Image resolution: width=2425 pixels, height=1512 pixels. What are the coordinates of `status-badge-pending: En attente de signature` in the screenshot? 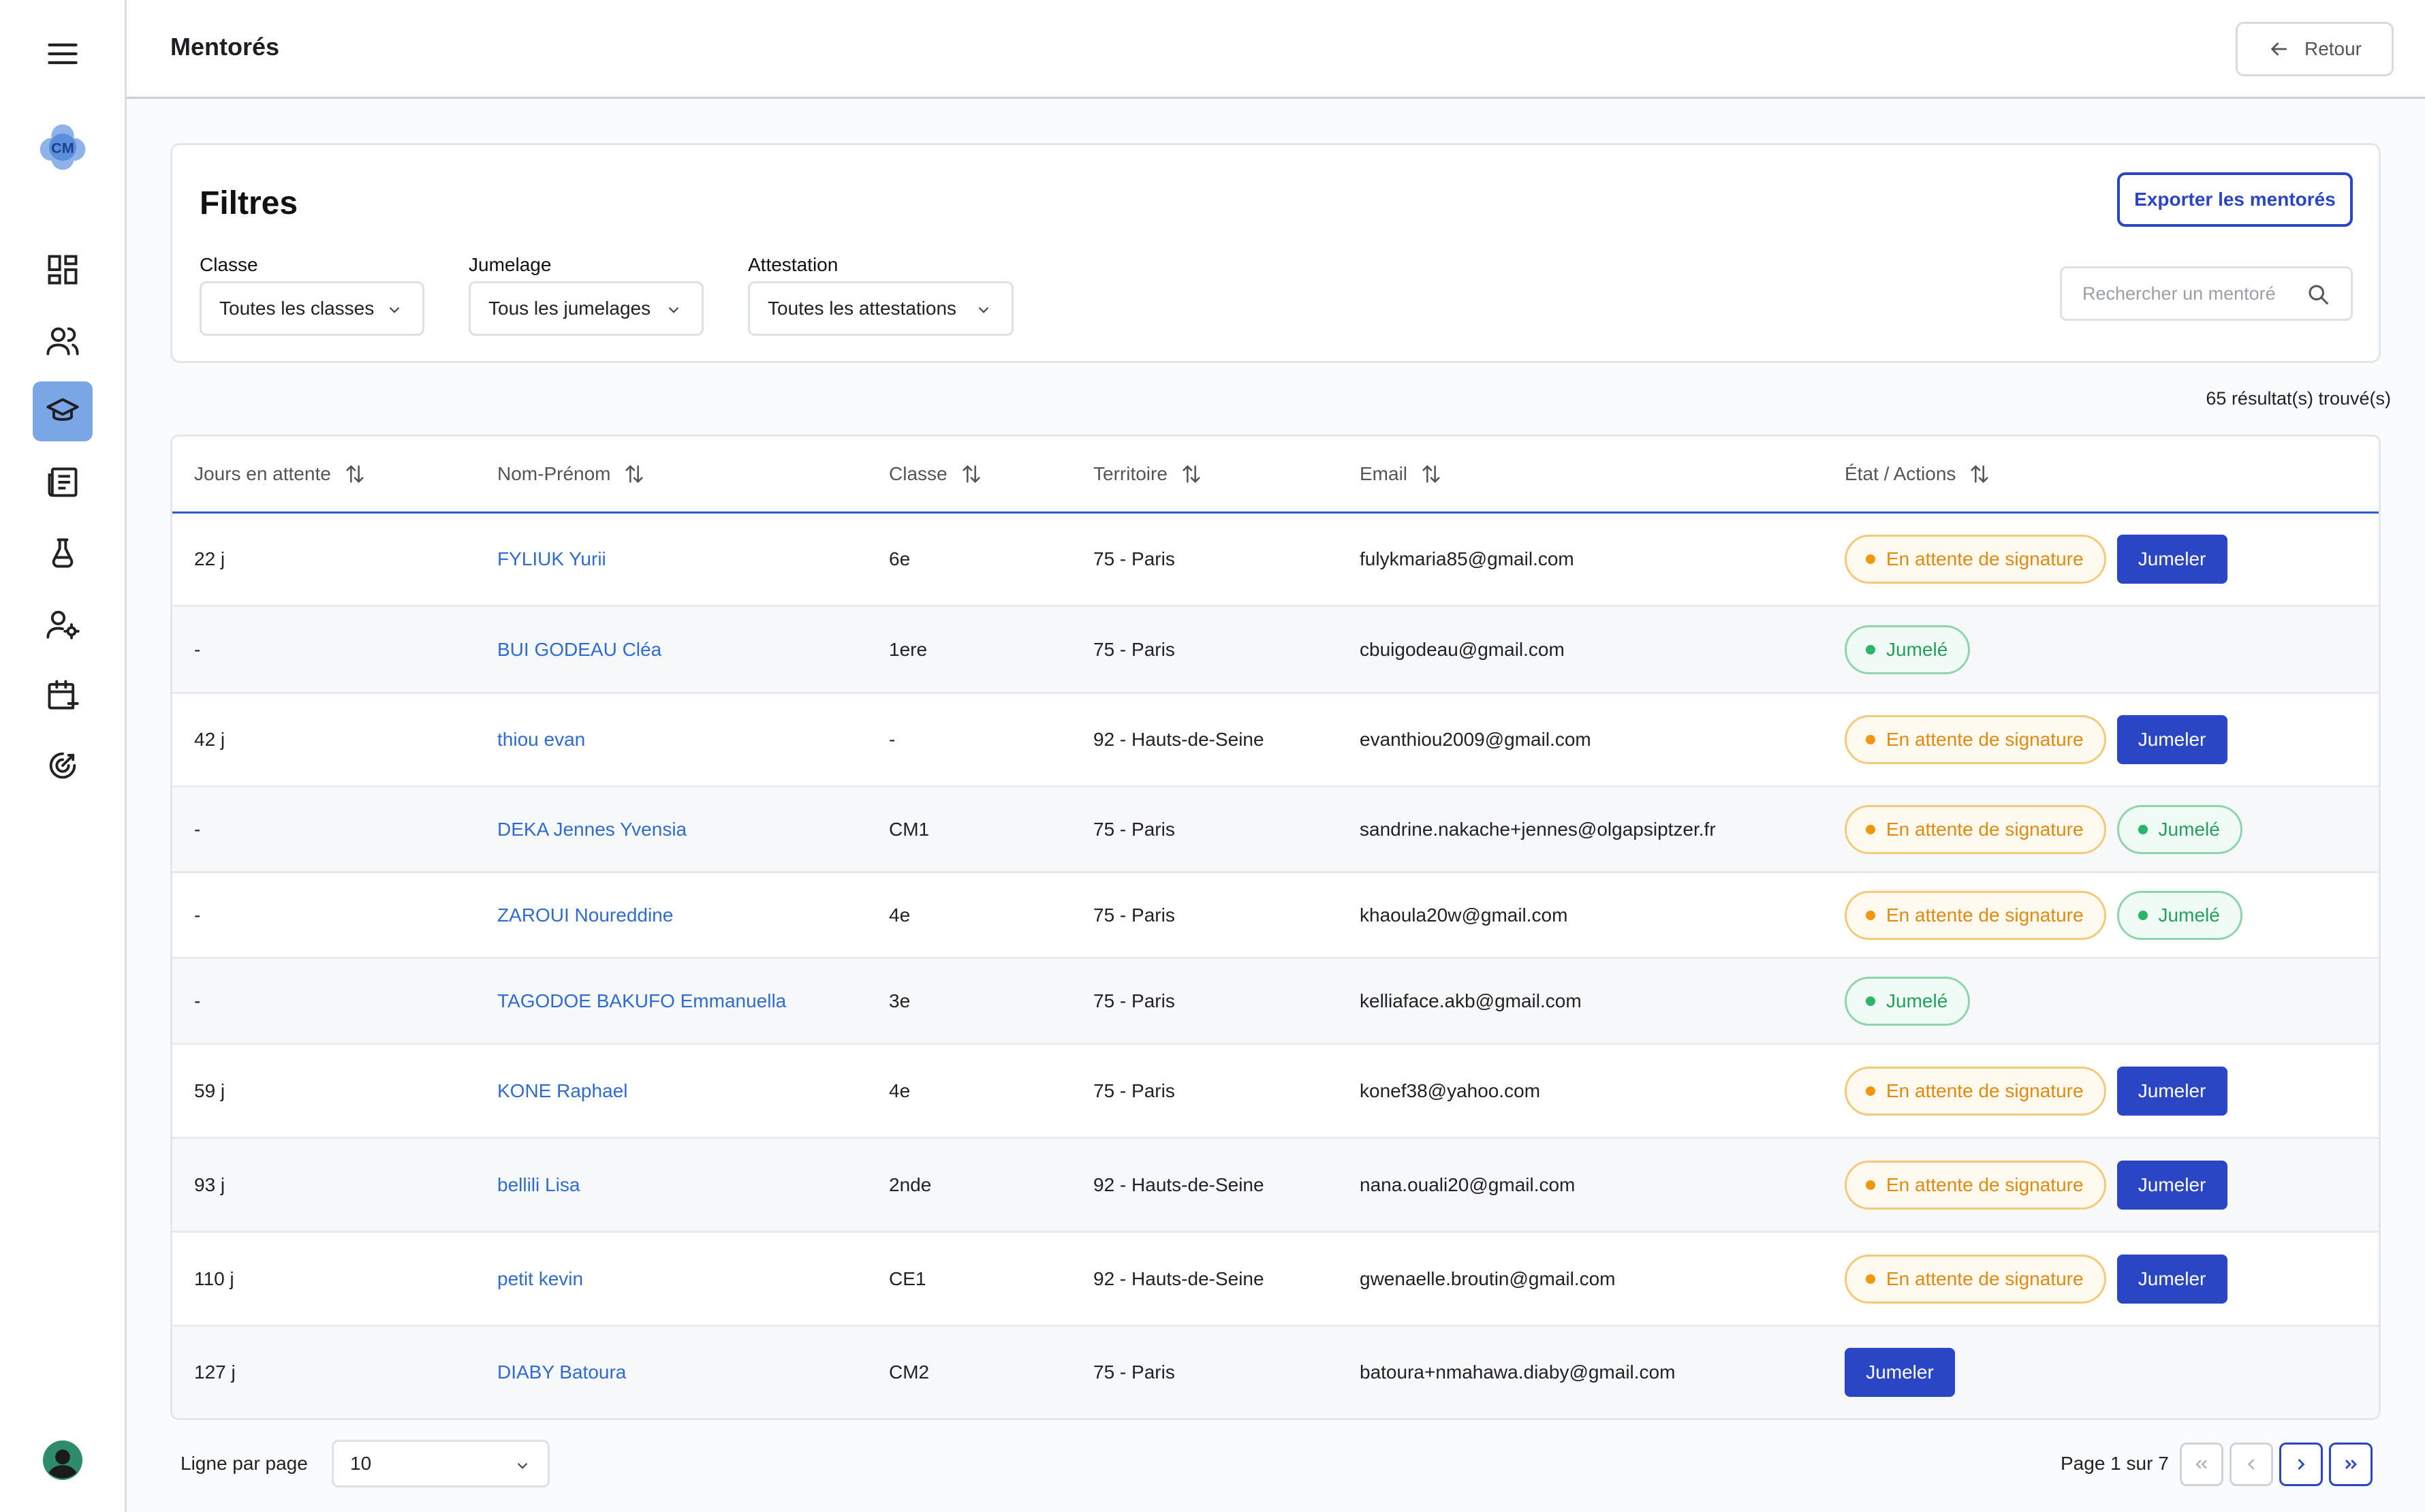 It's located at (1975, 1279).